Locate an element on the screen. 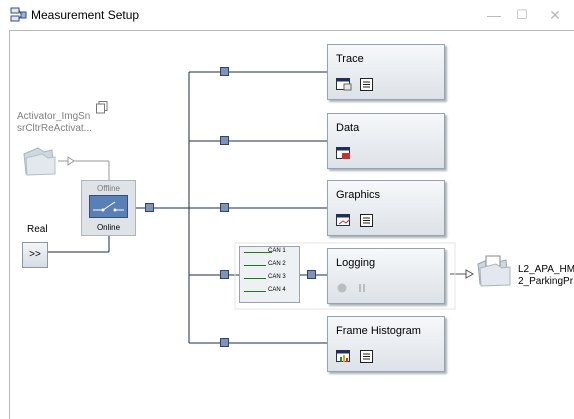 The height and width of the screenshot is (419, 574). graphics-block: Graphics is located at coordinates (386, 208).